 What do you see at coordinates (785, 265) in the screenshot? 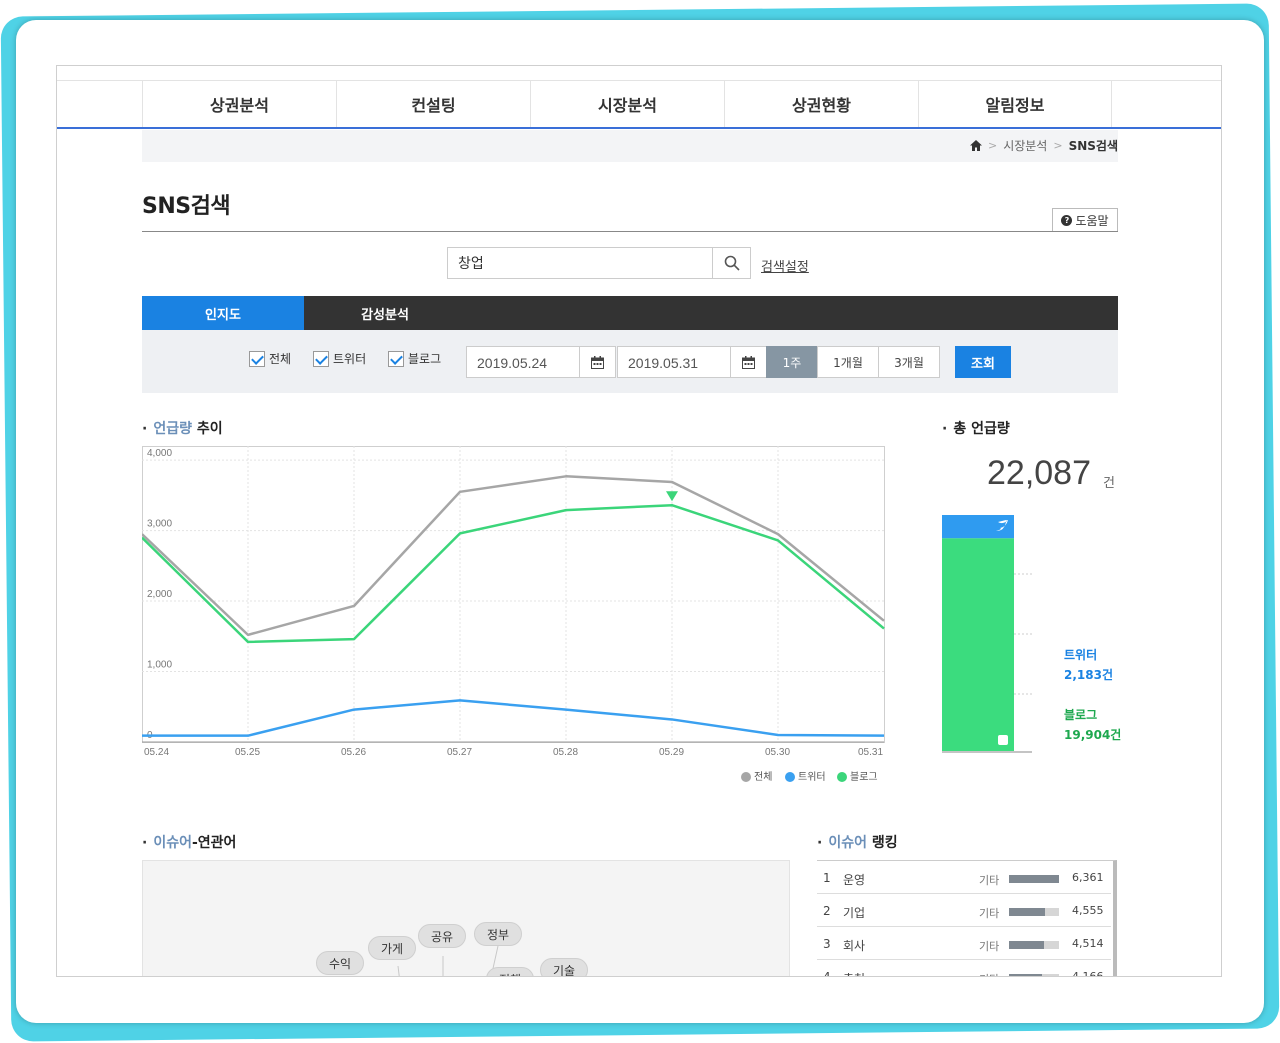
I see `search-settings-link: 검색설정` at bounding box center [785, 265].